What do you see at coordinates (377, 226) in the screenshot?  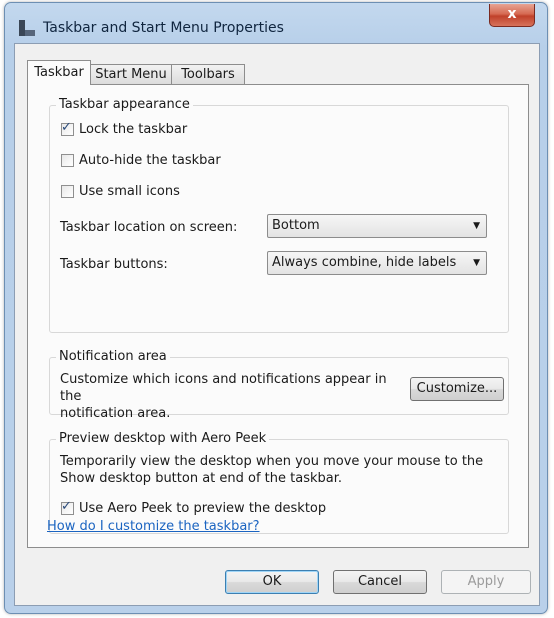 I see `taskbar-location-dropdown: Bottom ▼` at bounding box center [377, 226].